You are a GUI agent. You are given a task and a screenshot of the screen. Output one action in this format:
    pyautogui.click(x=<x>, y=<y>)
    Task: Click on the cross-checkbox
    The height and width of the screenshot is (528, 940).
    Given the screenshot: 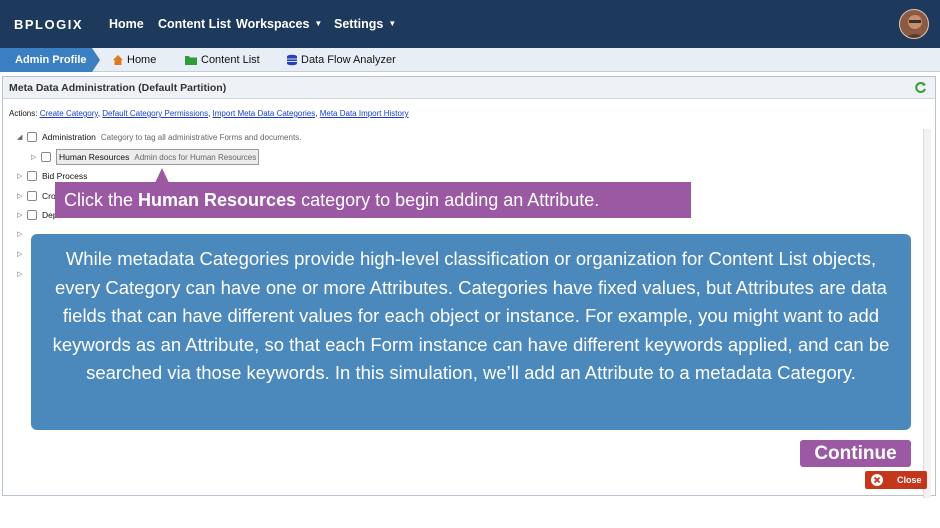 What is the action you would take?
    pyautogui.click(x=32, y=196)
    